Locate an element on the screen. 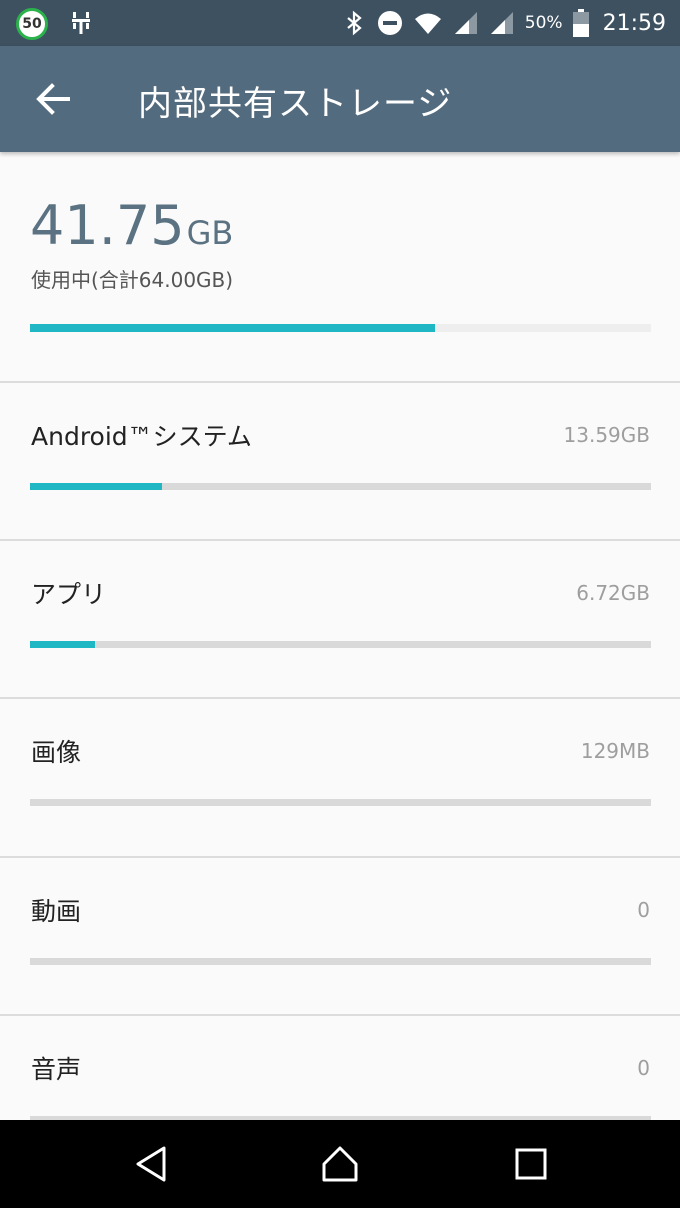 The width and height of the screenshot is (680, 1208). back-triangle-icon is located at coordinates (152, 1164).